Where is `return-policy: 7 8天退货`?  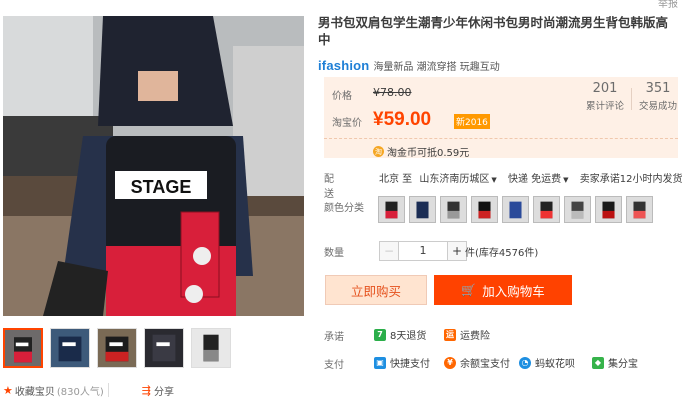 return-policy: 7 8天退货 is located at coordinates (400, 334).